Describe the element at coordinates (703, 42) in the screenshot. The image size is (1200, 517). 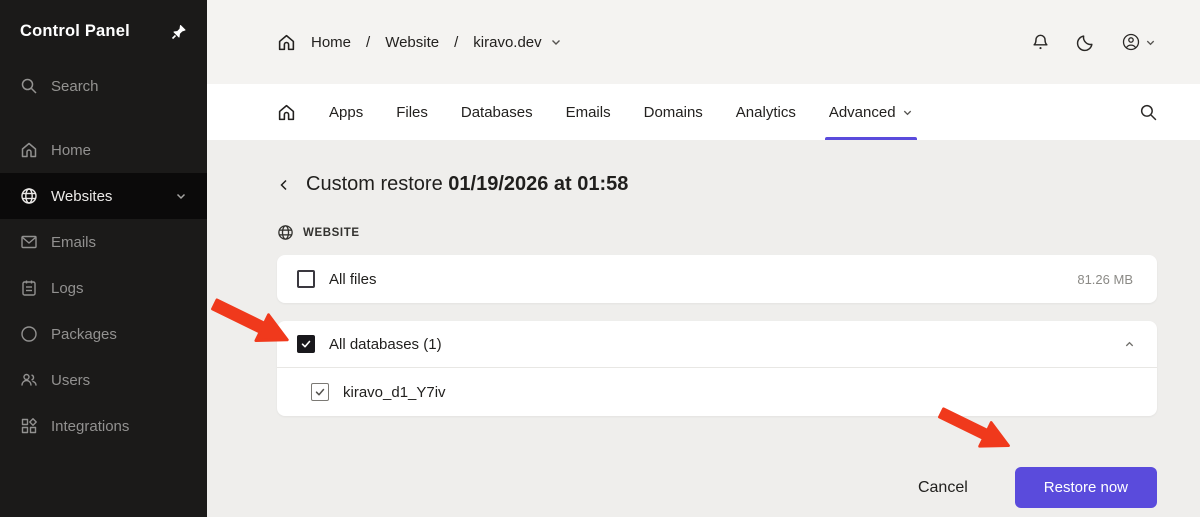
I see `topbar: Home / Website / kiravo.dev` at that location.